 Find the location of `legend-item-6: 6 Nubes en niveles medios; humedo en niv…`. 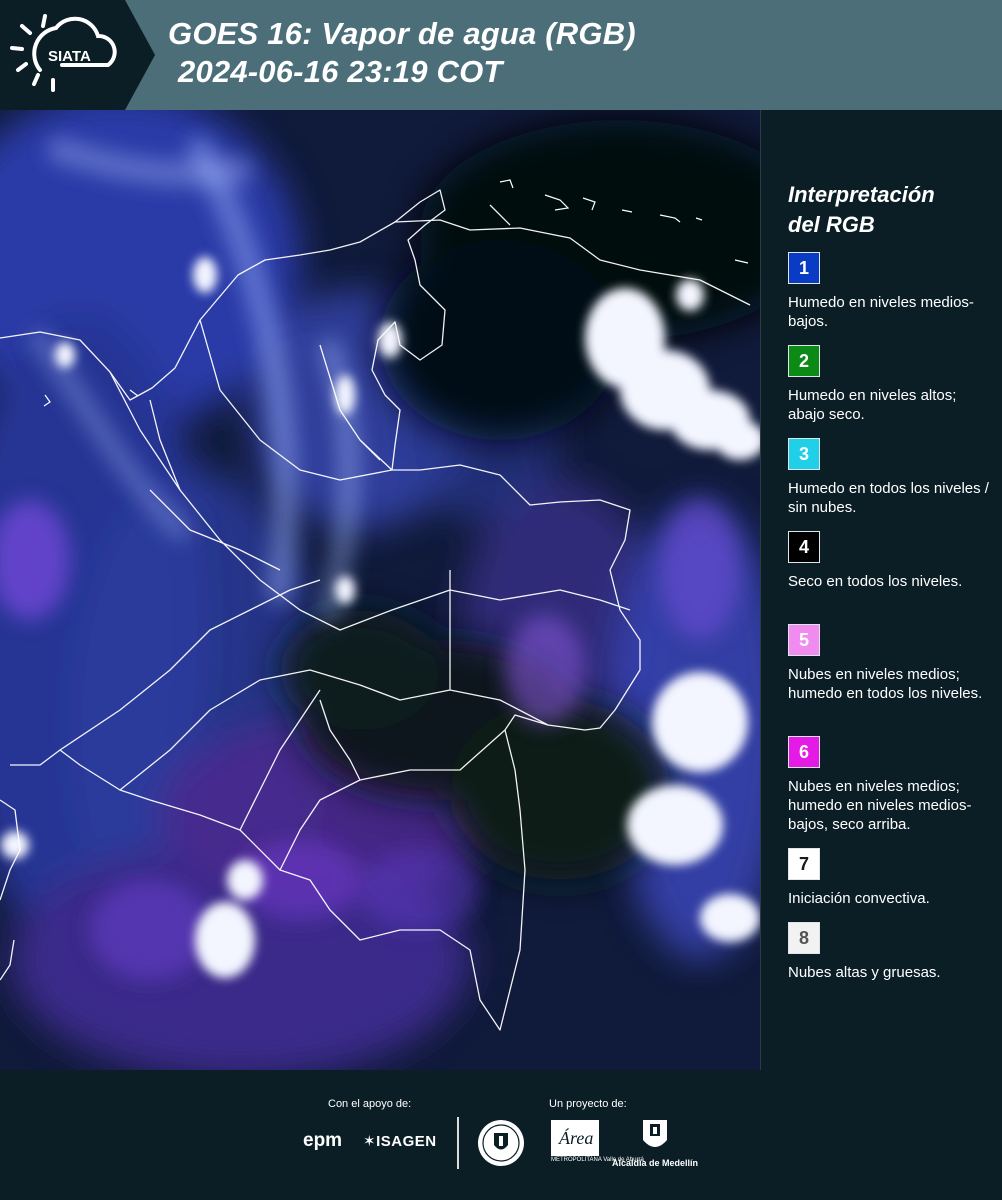

legend-item-6: 6 Nubes en niveles medios; humedo en niv… is located at coordinates (890, 792).